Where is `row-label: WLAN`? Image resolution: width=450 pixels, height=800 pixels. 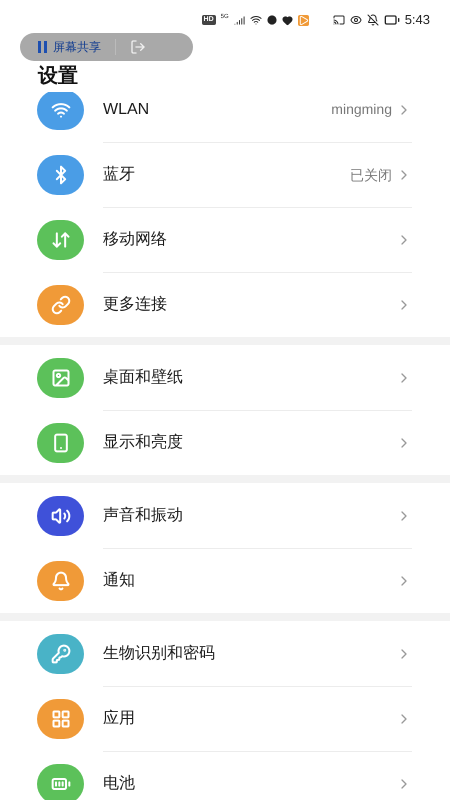 row-label: WLAN is located at coordinates (126, 110).